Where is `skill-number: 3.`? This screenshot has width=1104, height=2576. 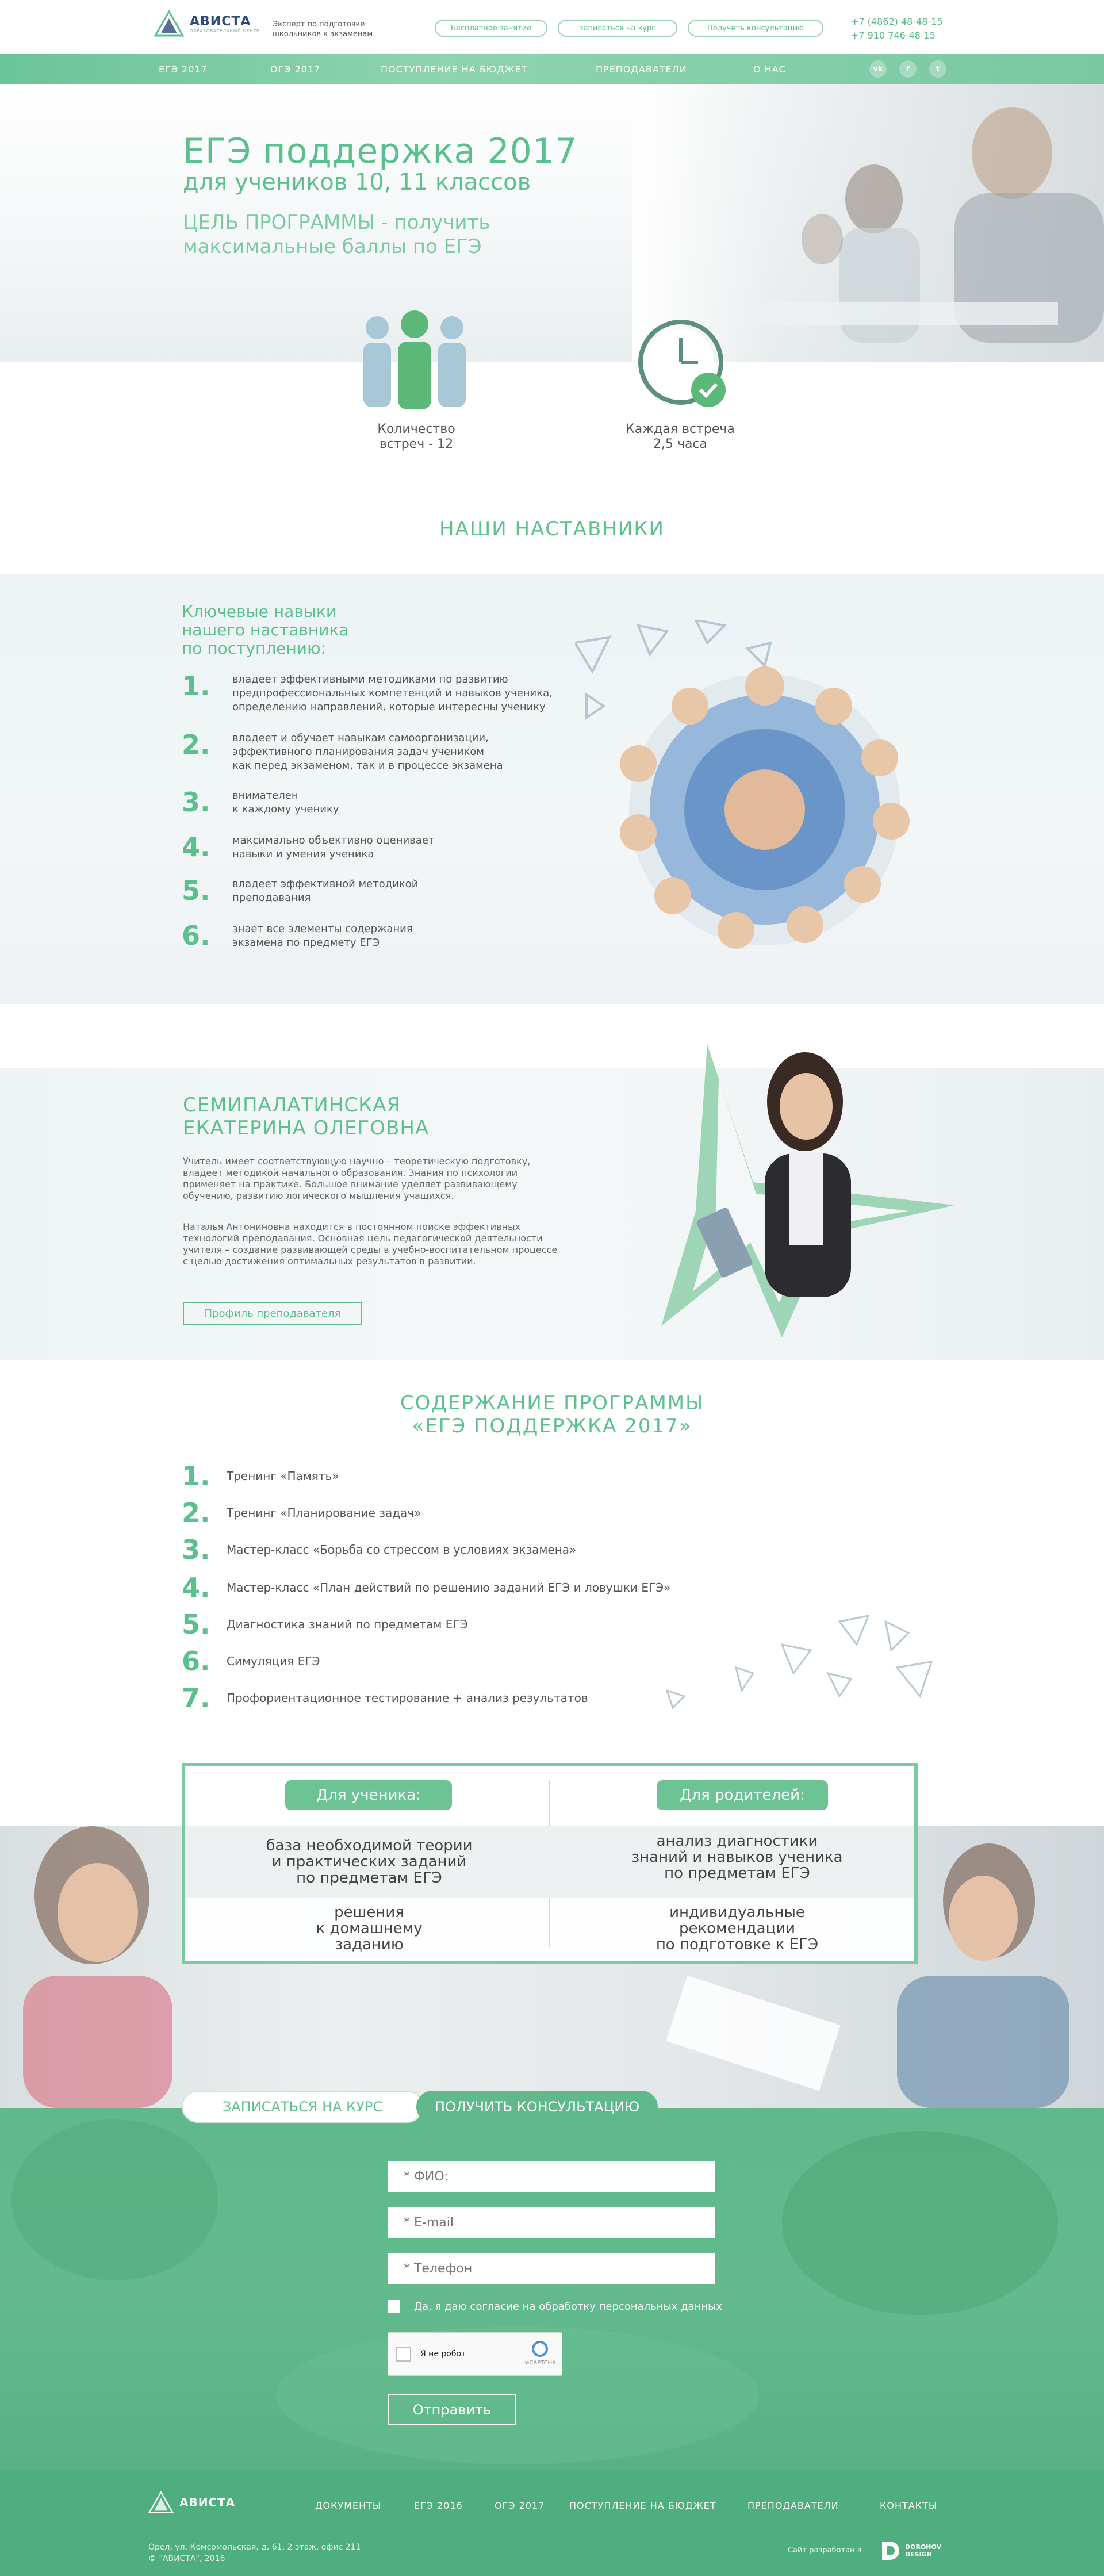 skill-number: 3. is located at coordinates (196, 802).